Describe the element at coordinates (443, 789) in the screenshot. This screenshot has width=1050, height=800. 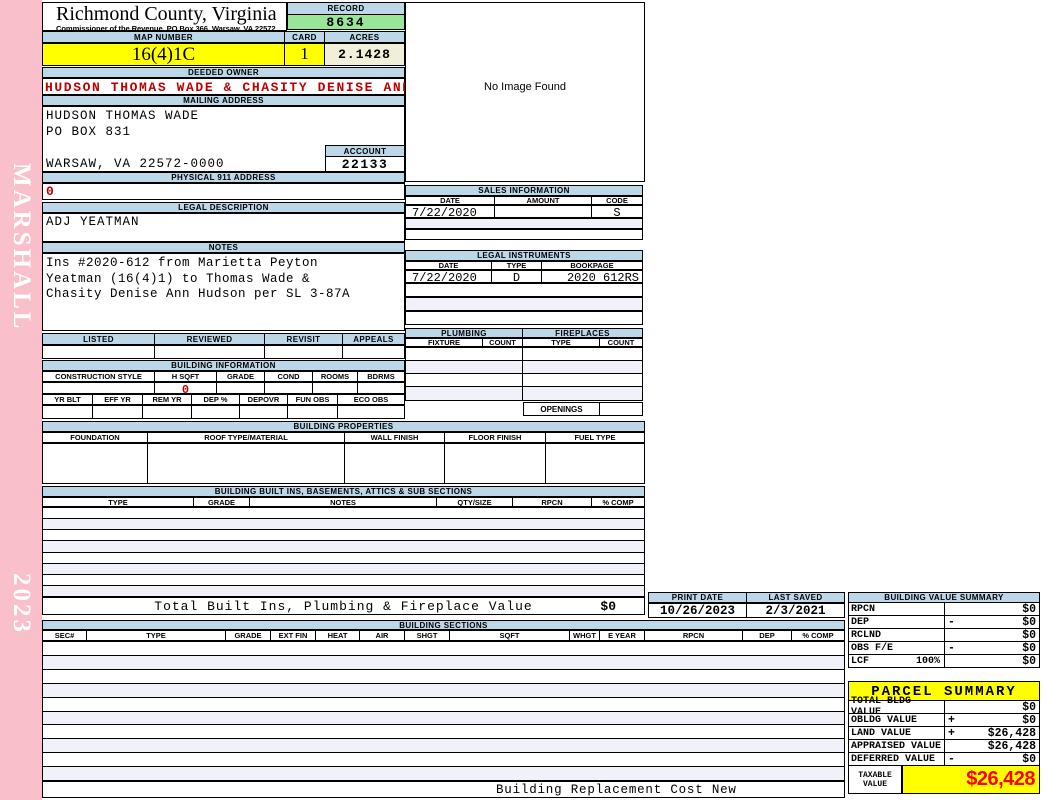
I see `building-sections-footer: Building Replacement Cost New` at that location.